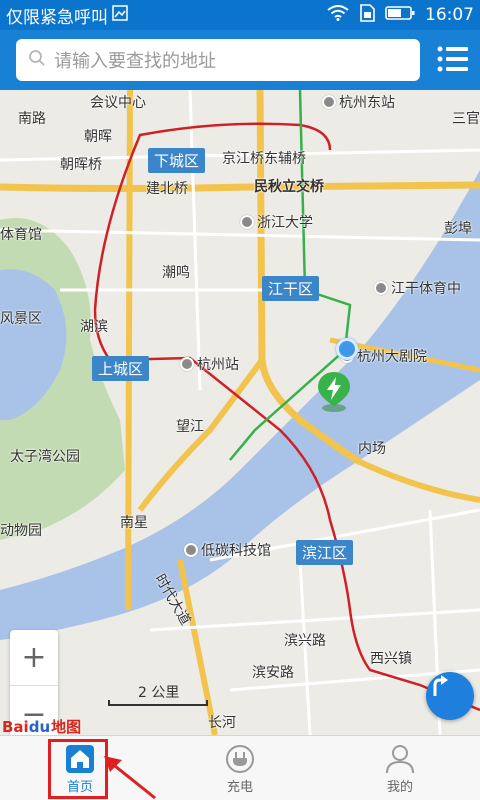  I want to click on map-scale: 2 公里, so click(158, 694).